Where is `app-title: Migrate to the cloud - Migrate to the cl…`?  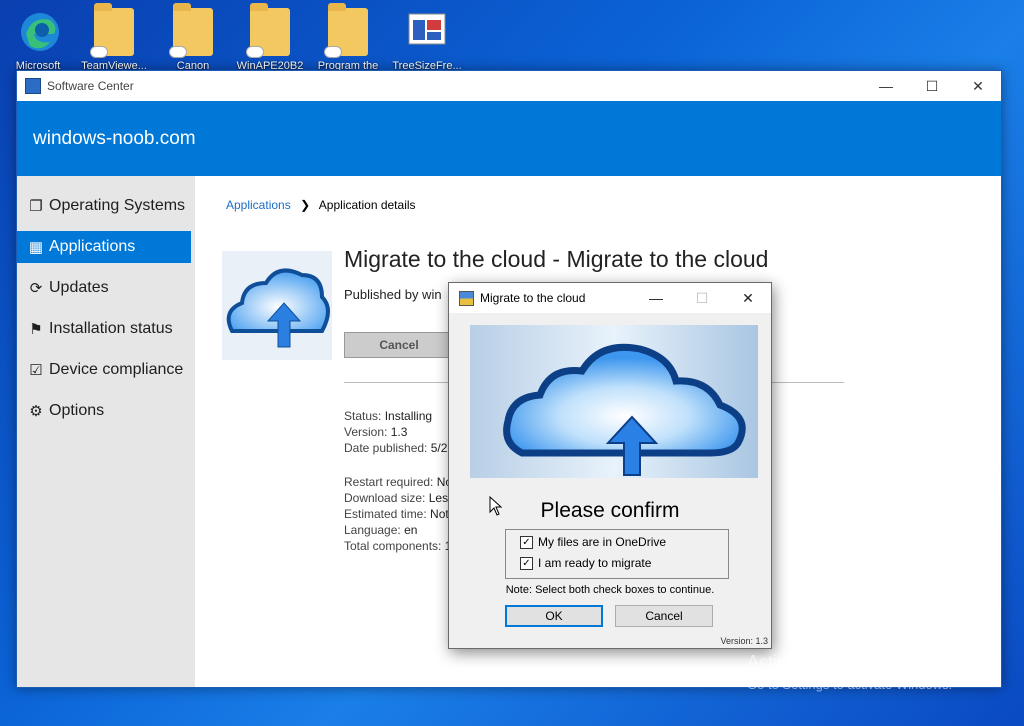
app-title: Migrate to the cloud - Migrate to the cl… is located at coordinates (556, 259).